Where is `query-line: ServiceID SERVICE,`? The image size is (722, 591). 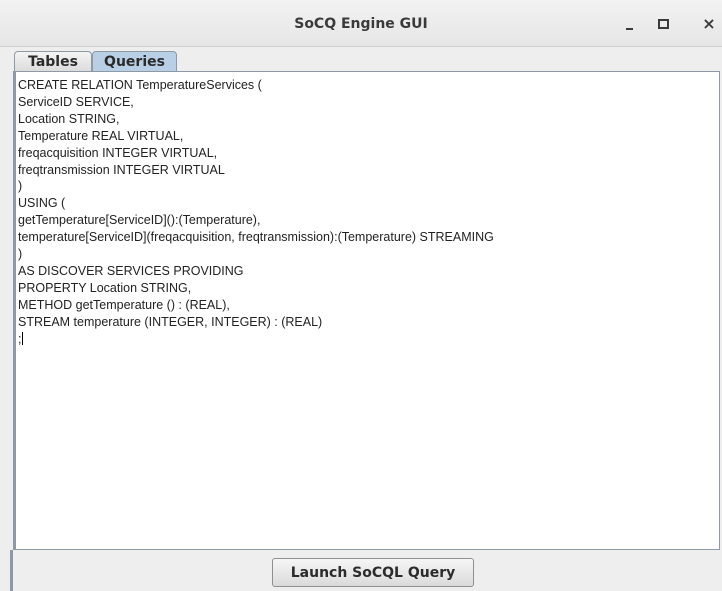
query-line: ServiceID SERVICE, is located at coordinates (76, 101).